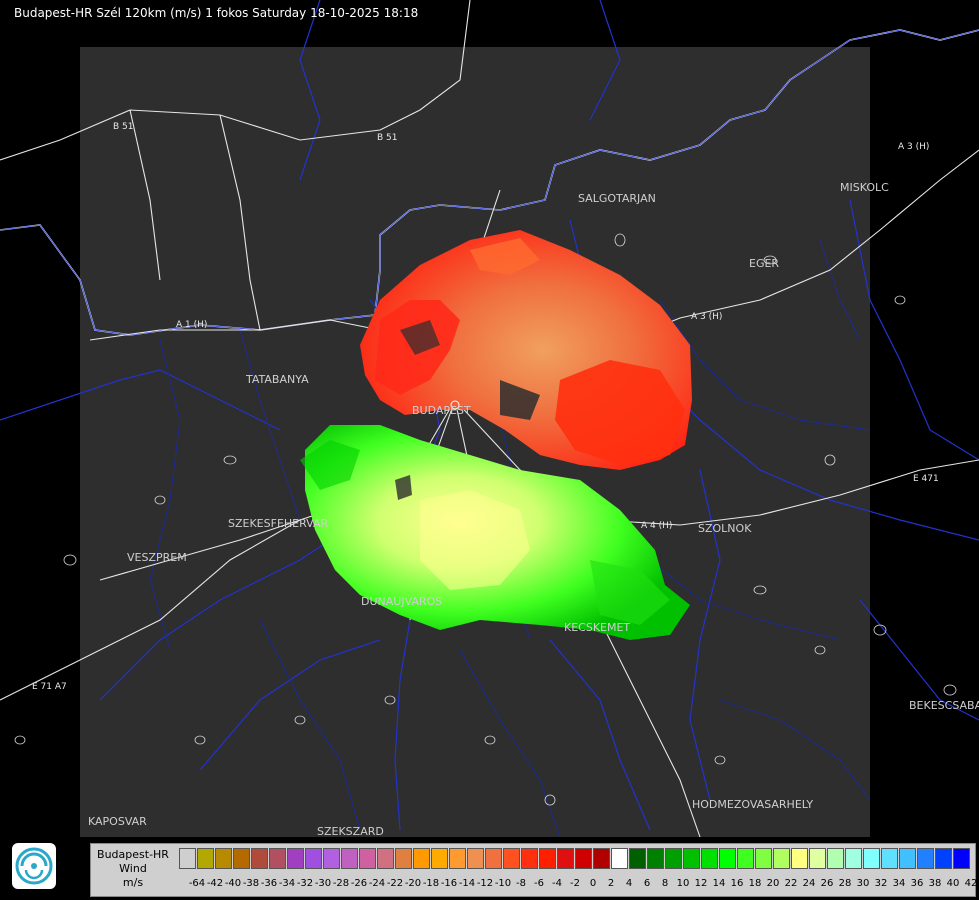 The height and width of the screenshot is (900, 979). I want to click on legend-tick-label: 40, so click(953, 883).